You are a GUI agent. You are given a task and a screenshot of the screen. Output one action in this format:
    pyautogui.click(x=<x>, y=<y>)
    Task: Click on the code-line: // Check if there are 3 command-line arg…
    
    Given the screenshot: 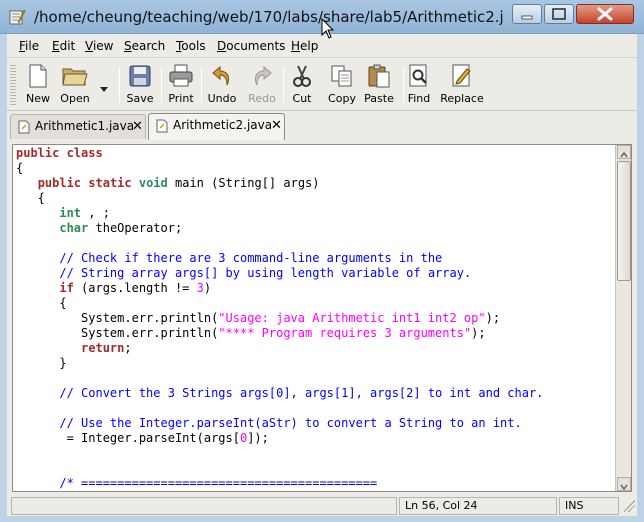 What is the action you would take?
    pyautogui.click(x=251, y=258)
    